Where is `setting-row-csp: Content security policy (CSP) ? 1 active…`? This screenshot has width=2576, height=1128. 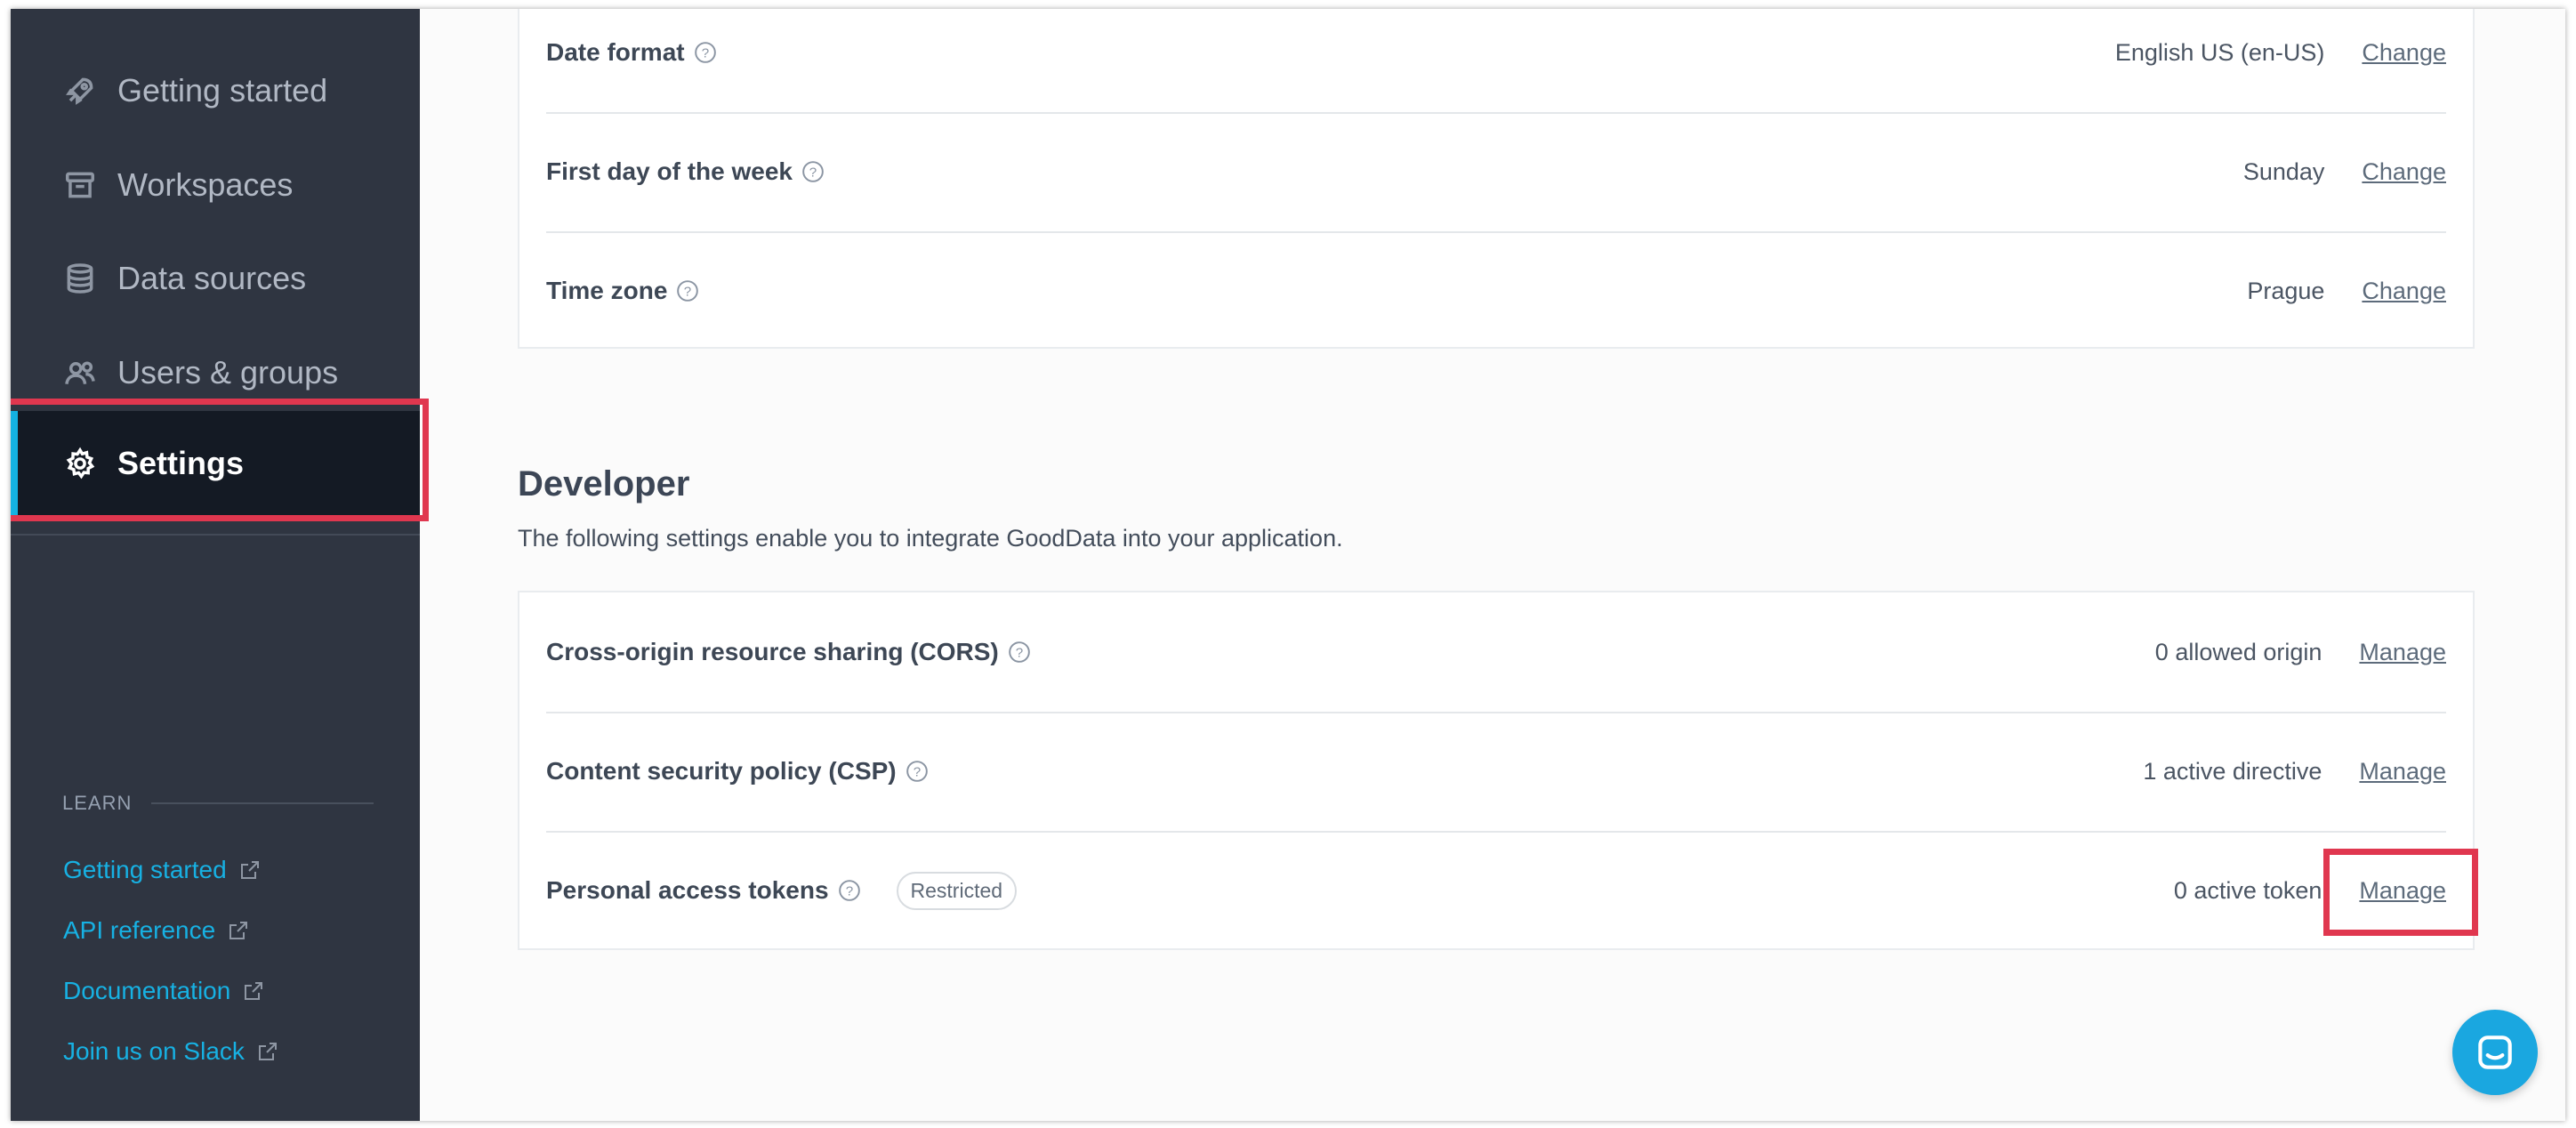
setting-row-csp: Content security policy (CSP) ? 1 active… is located at coordinates (1496, 772).